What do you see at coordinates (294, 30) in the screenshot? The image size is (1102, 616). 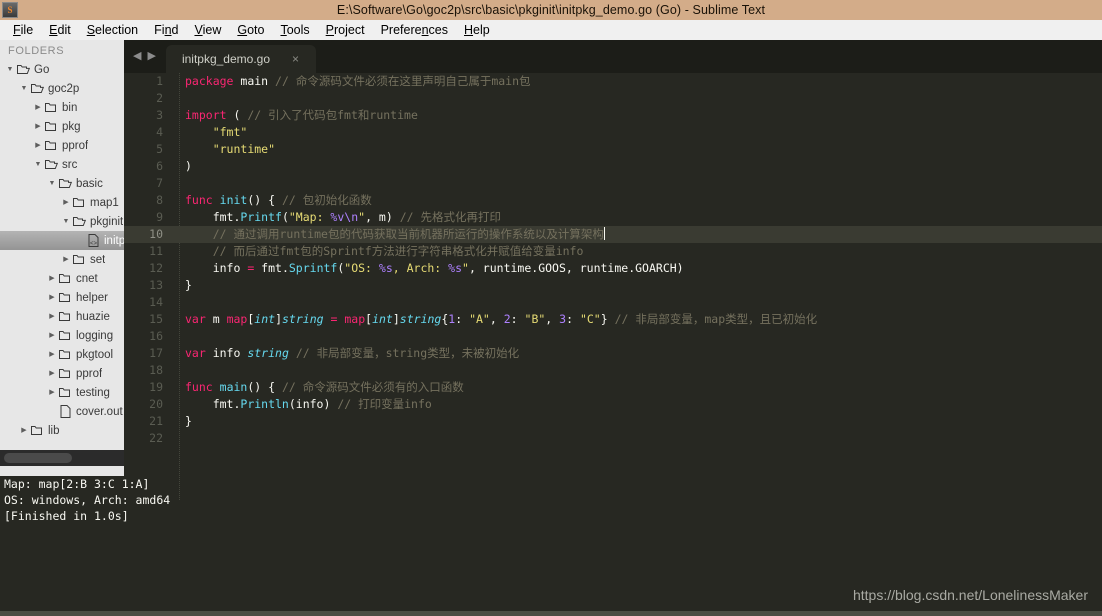 I see `menu-tools: Tools` at bounding box center [294, 30].